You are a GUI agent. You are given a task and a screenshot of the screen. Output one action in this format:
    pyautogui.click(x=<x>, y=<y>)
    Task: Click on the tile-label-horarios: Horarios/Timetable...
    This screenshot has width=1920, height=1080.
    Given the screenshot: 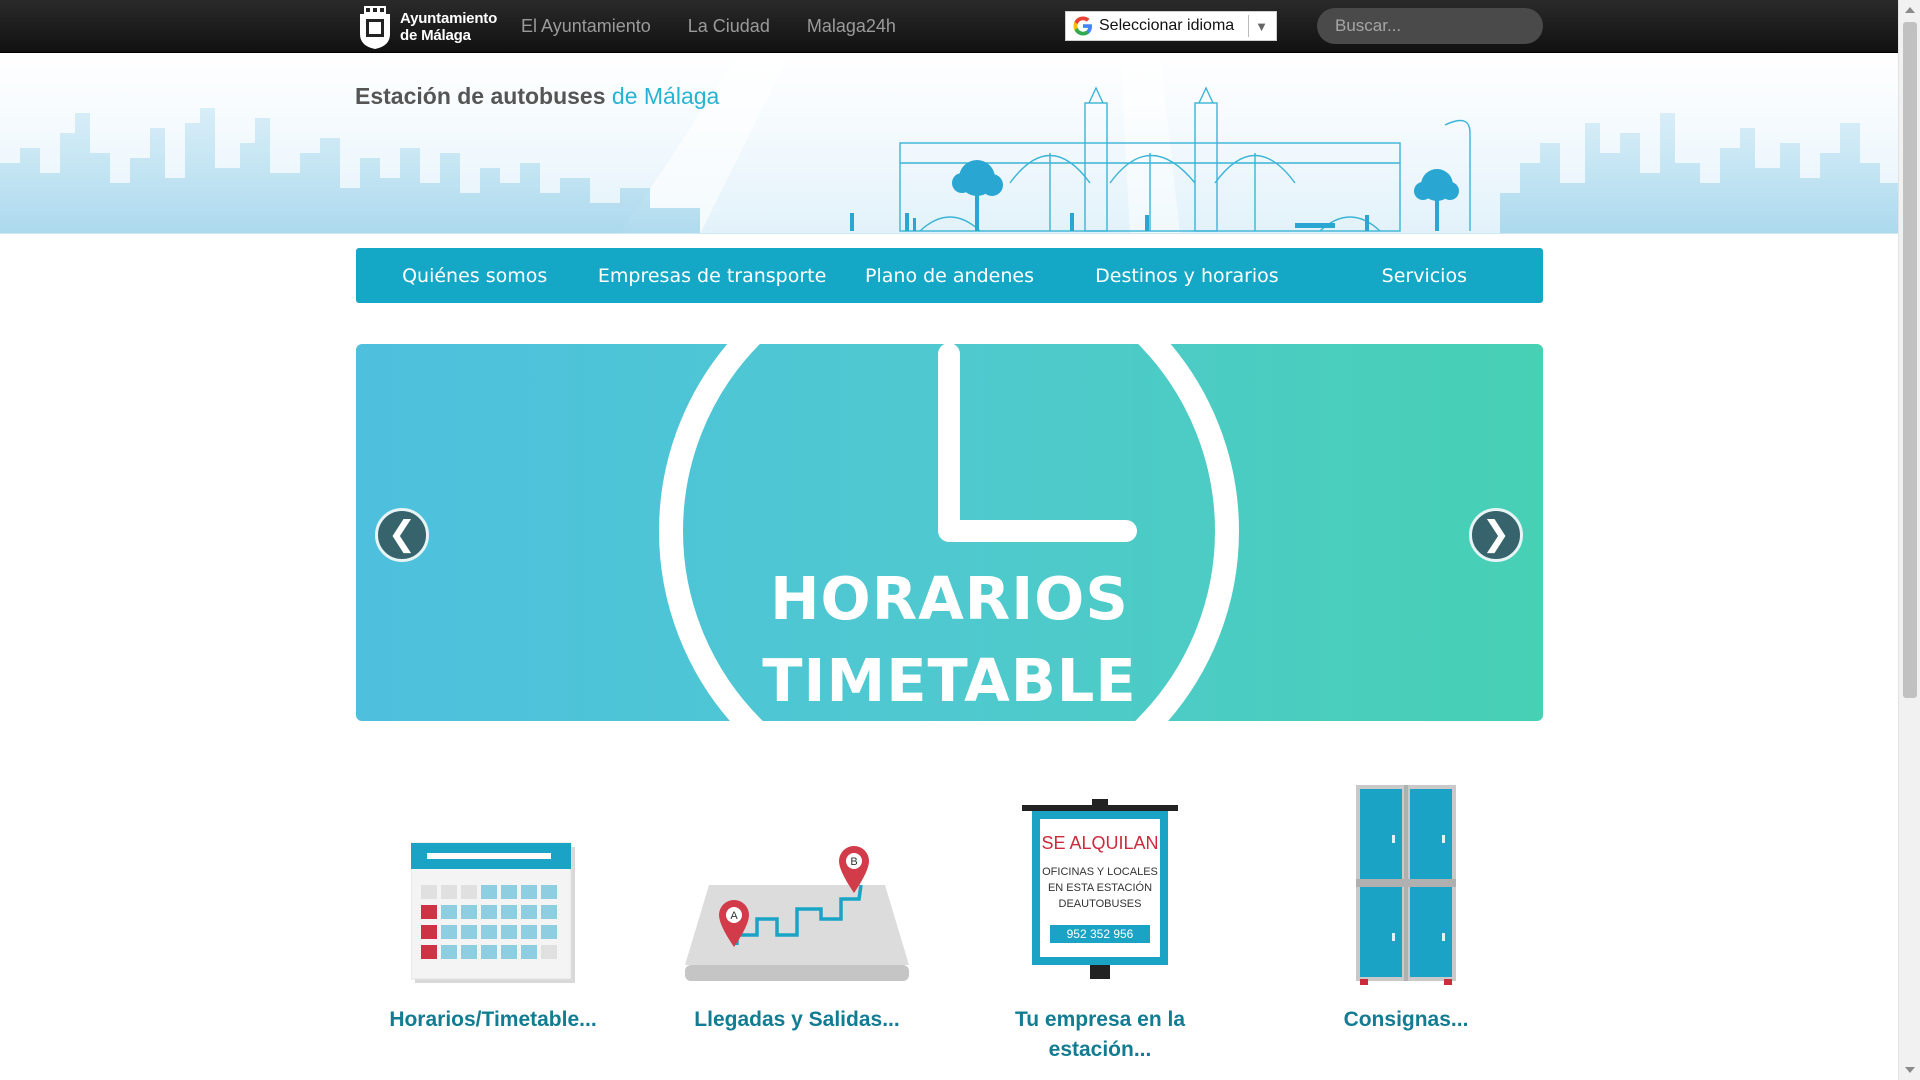 What is the action you would take?
    pyautogui.click(x=493, y=1020)
    